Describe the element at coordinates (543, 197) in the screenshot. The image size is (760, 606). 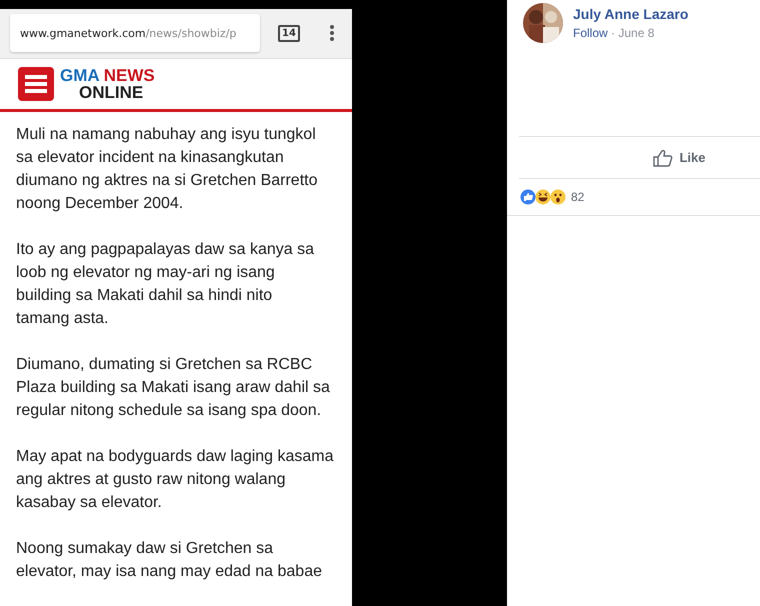
I see `reaction-icons` at that location.